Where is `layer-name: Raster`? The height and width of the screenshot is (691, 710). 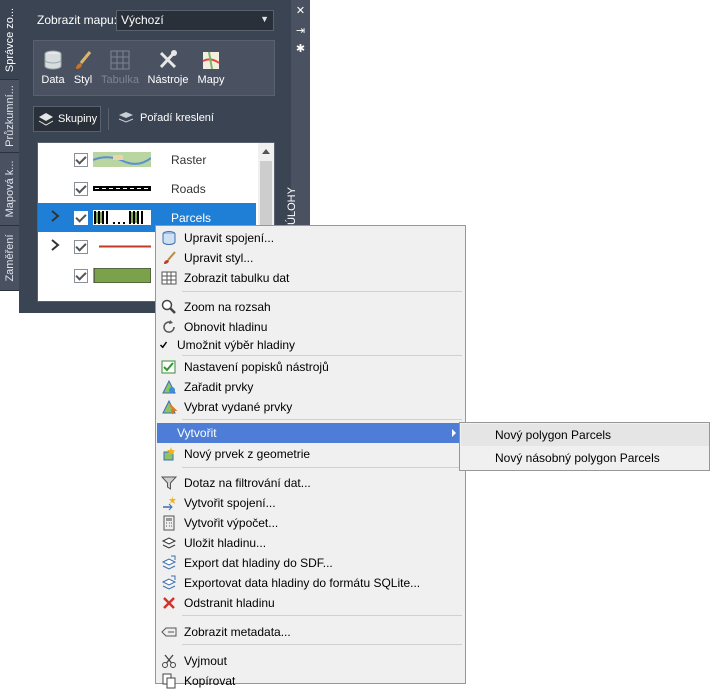 layer-name: Raster is located at coordinates (189, 160).